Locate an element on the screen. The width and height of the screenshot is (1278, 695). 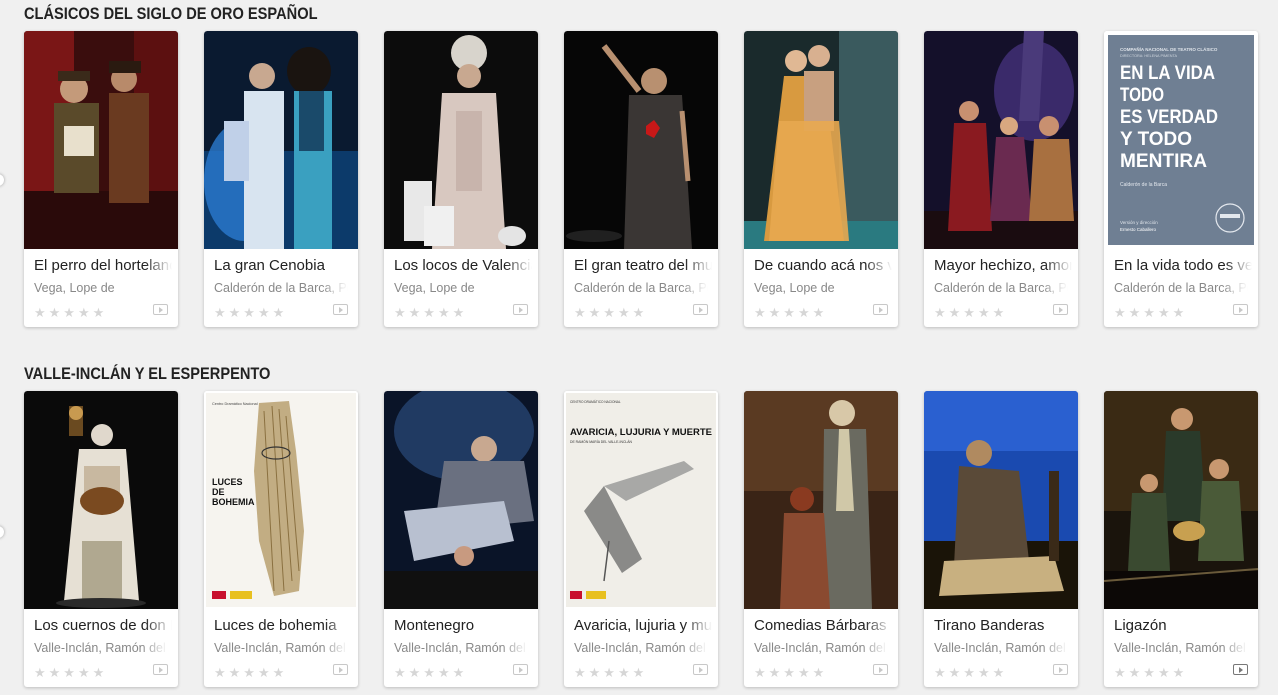
card-title: Ligazón is located at coordinates (1140, 625).